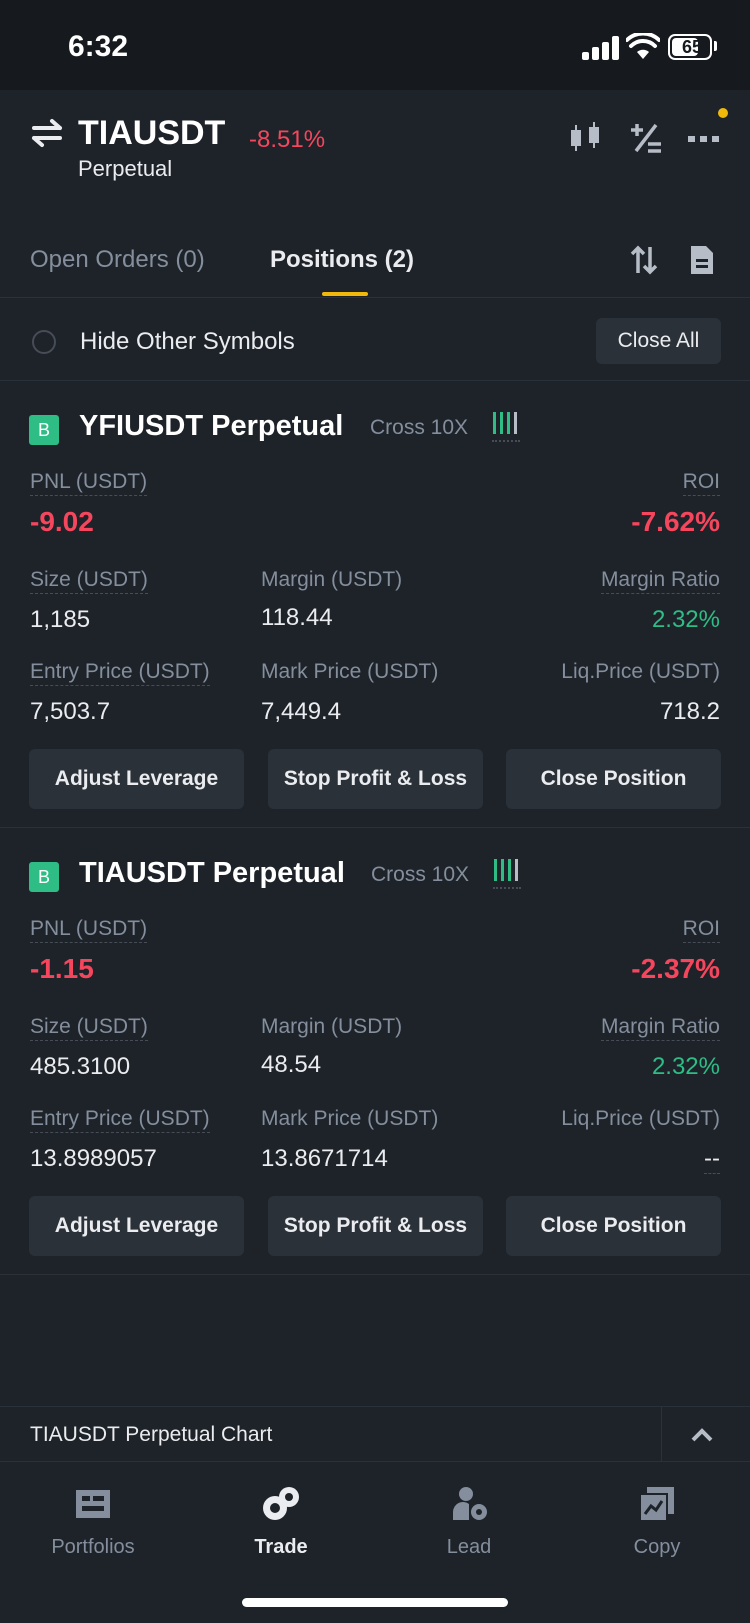 The width and height of the screenshot is (750, 1623). Describe the element at coordinates (151, 133) in the screenshot. I see `symbol-name: TIAUSDT` at that location.